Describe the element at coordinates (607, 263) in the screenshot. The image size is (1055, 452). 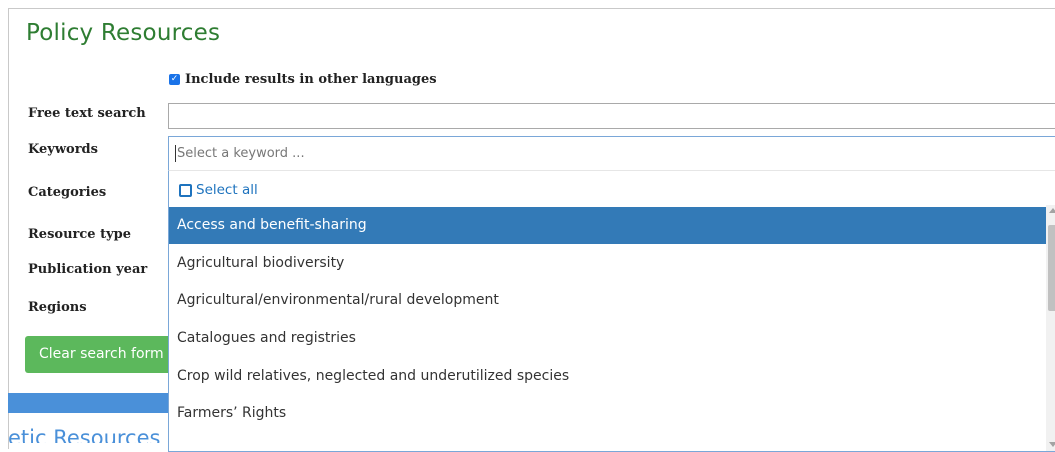
I see `keyword-option: Agricultural biodiversity` at that location.